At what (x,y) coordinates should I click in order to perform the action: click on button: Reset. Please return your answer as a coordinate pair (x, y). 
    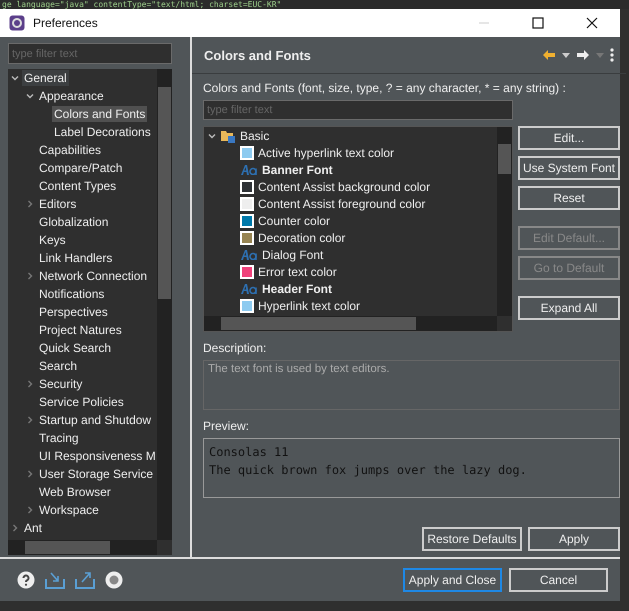
    Looking at the image, I should click on (569, 198).